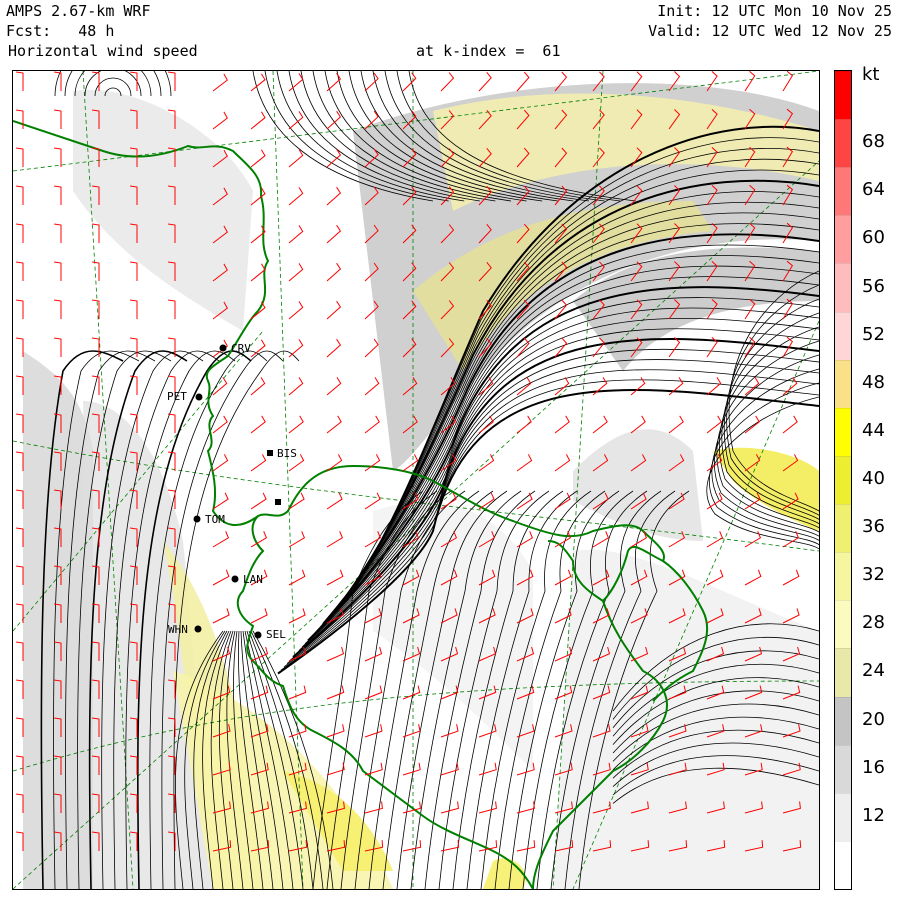 This screenshot has height=900, width=900. I want to click on valid-time: Valid: 12 UTC Wed 12 Nov 25, so click(770, 31).